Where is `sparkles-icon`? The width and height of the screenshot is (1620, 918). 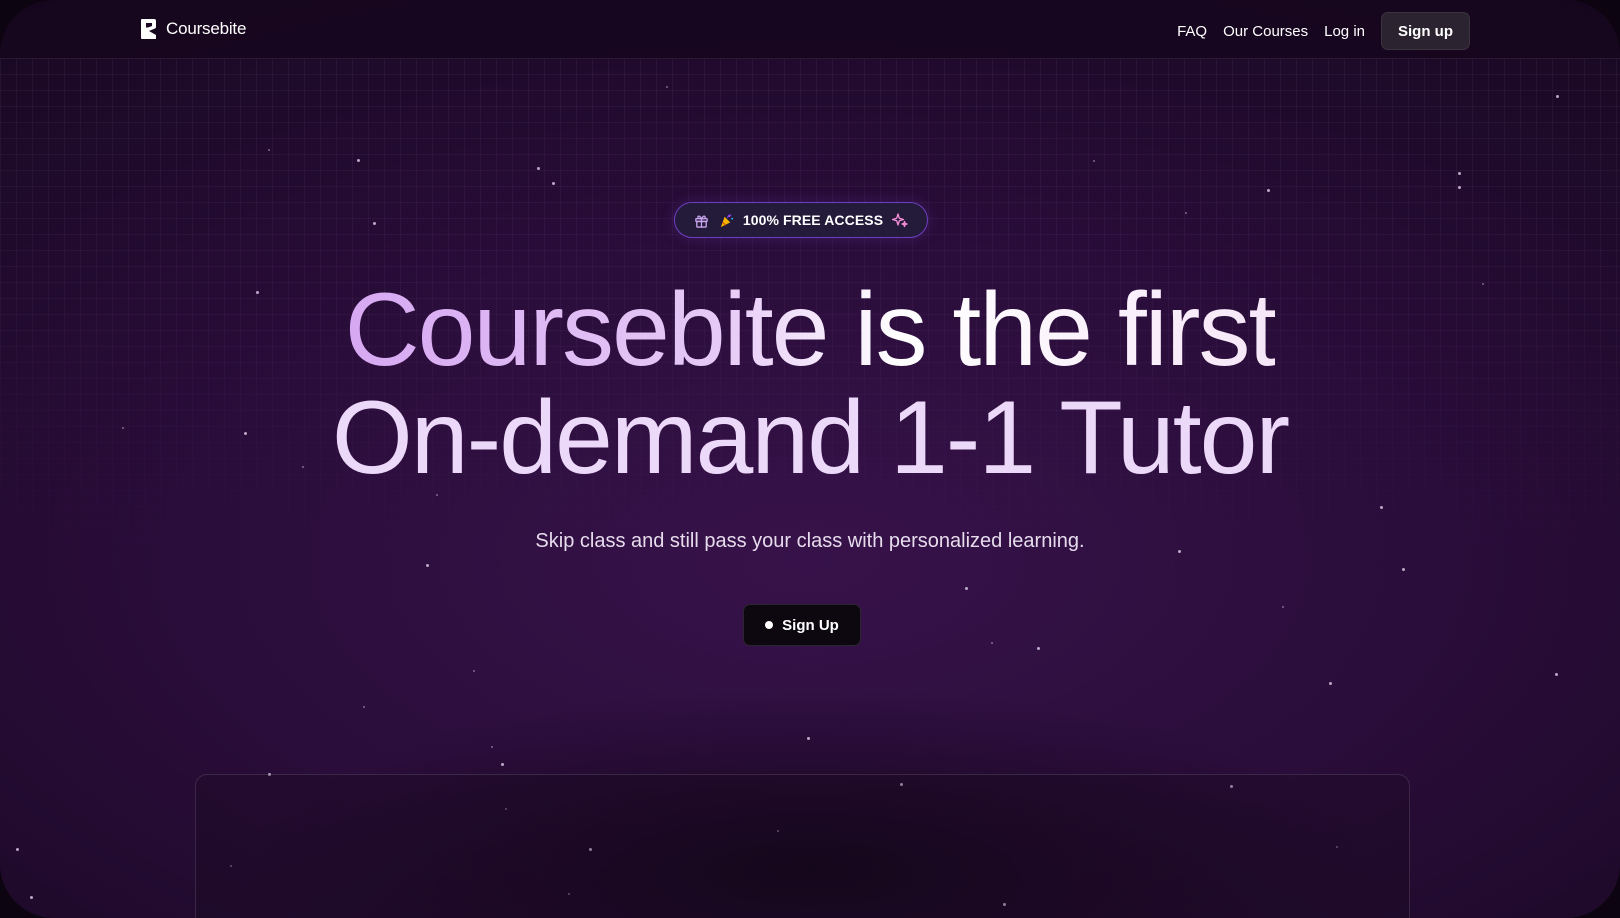
sparkles-icon is located at coordinates (900, 220).